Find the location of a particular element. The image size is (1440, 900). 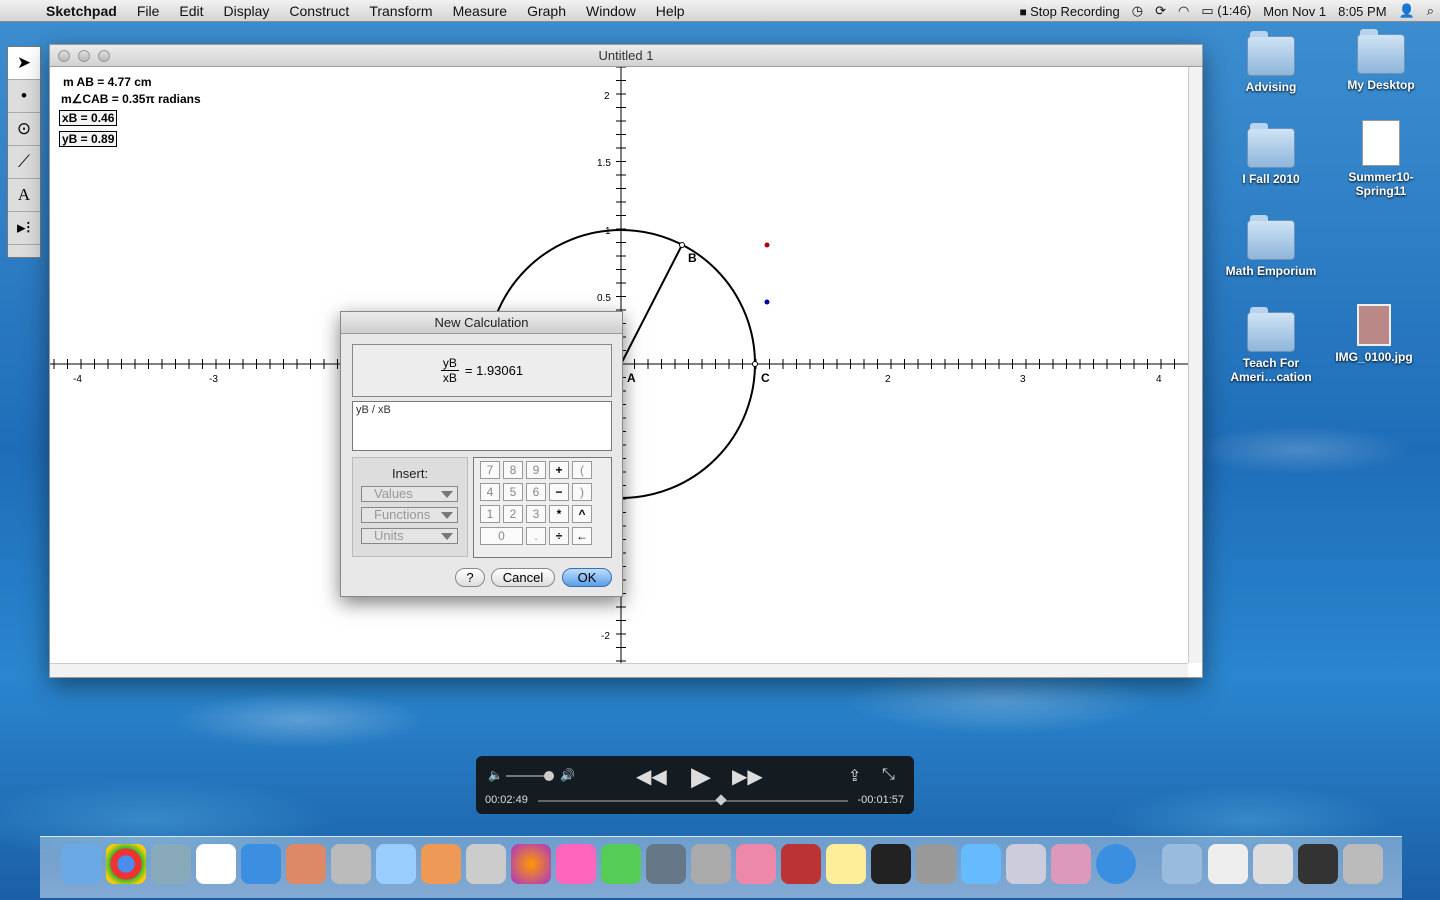

key-9: 9 is located at coordinates (536, 470).